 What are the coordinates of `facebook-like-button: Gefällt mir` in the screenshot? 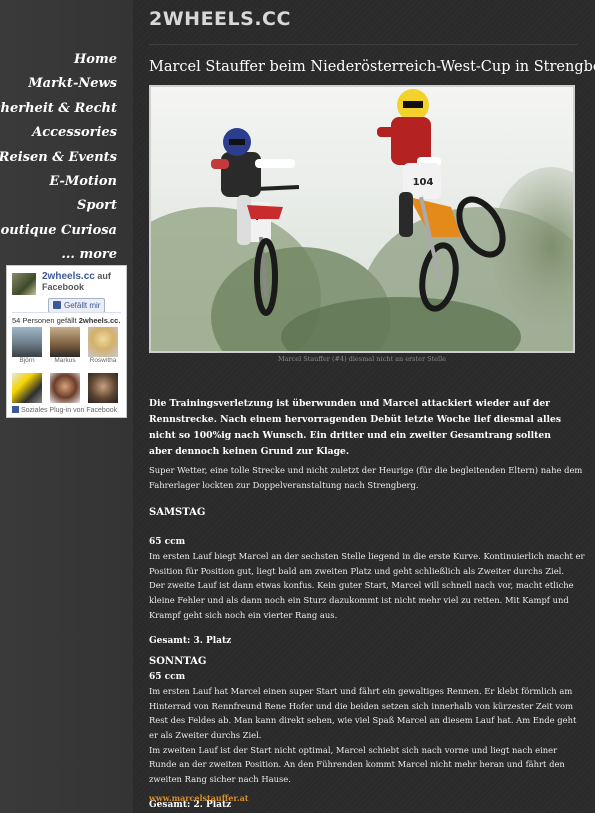 It's located at (77, 305).